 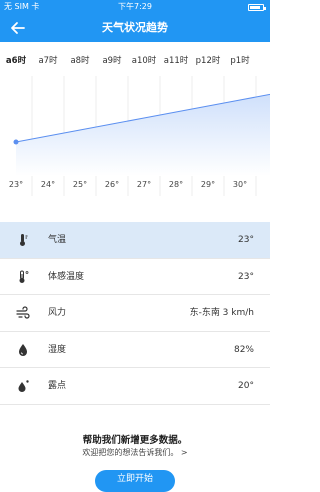 What do you see at coordinates (24, 276) in the screenshot?
I see `feels-like-icon` at bounding box center [24, 276].